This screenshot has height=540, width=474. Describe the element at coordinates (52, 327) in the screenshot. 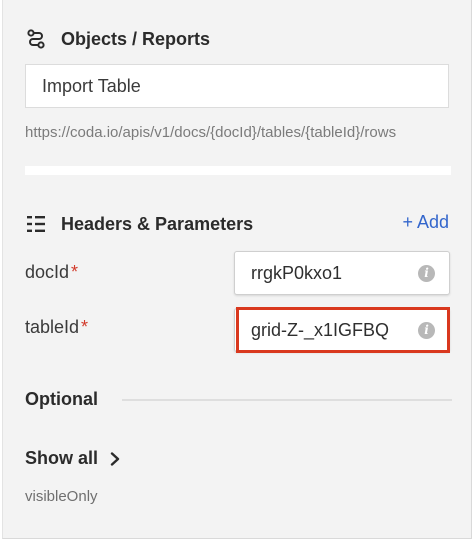

I see `param-label-text: tableId` at that location.